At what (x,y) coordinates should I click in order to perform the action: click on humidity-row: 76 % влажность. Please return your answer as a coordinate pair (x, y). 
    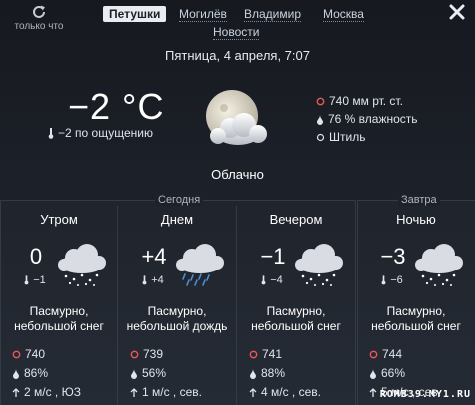
    Looking at the image, I should click on (367, 119).